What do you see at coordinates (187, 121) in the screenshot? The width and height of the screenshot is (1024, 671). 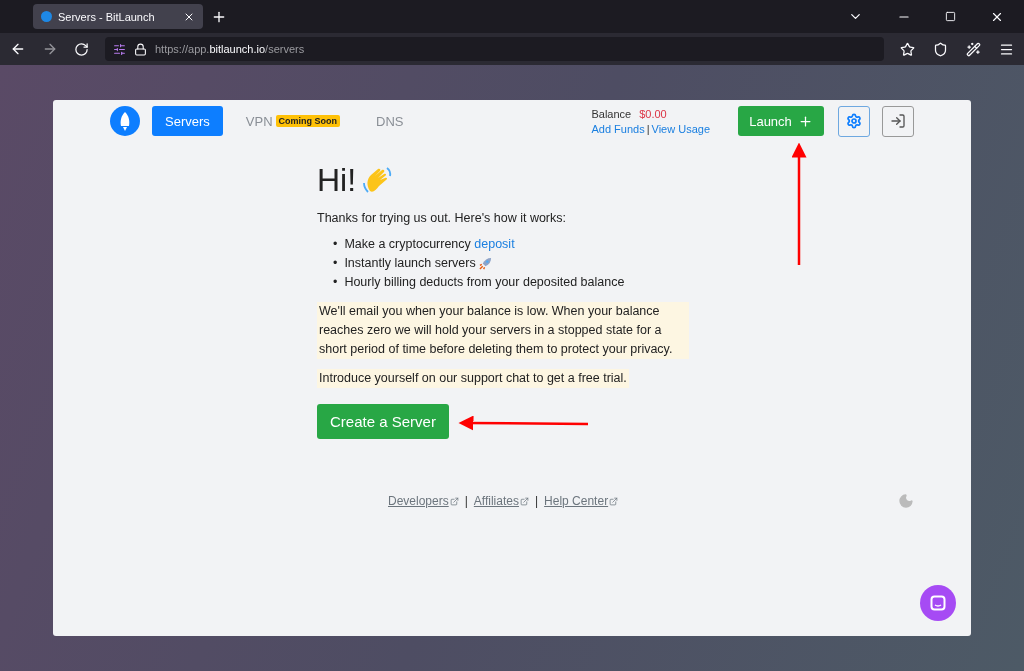 I see `nav-tab: Servers` at bounding box center [187, 121].